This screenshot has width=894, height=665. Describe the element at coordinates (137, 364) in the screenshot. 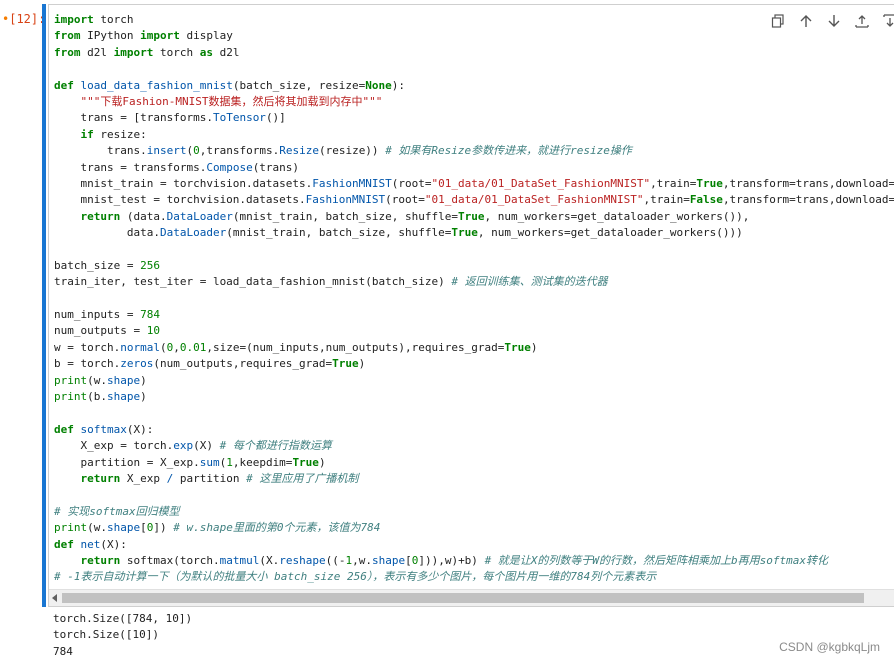

I see `code-token: zeros` at that location.